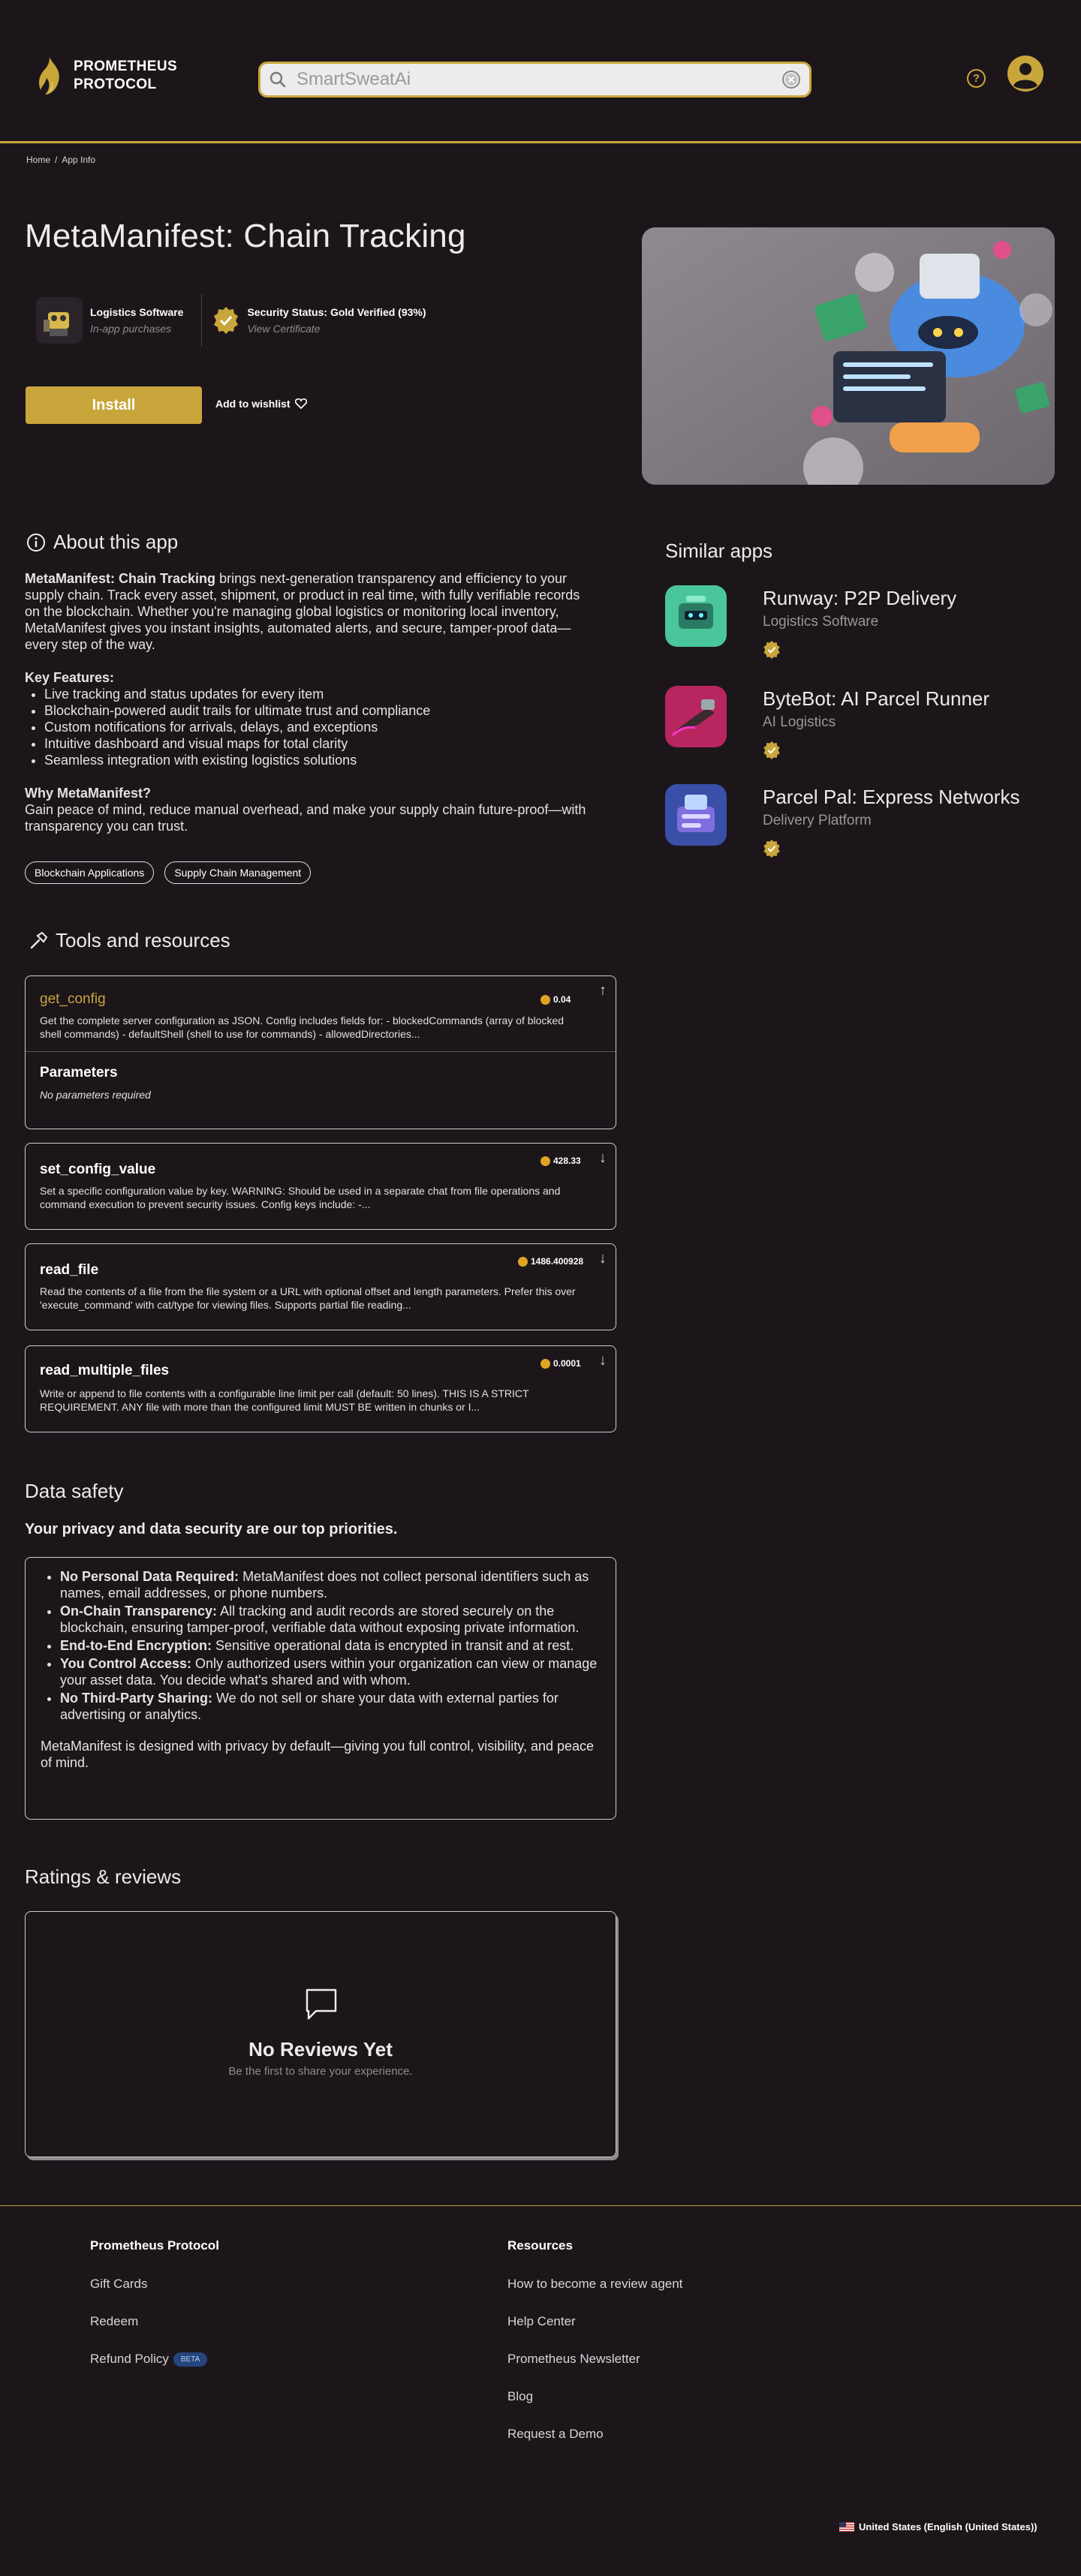  I want to click on tool-price-value: 1486.400928, so click(557, 1261).